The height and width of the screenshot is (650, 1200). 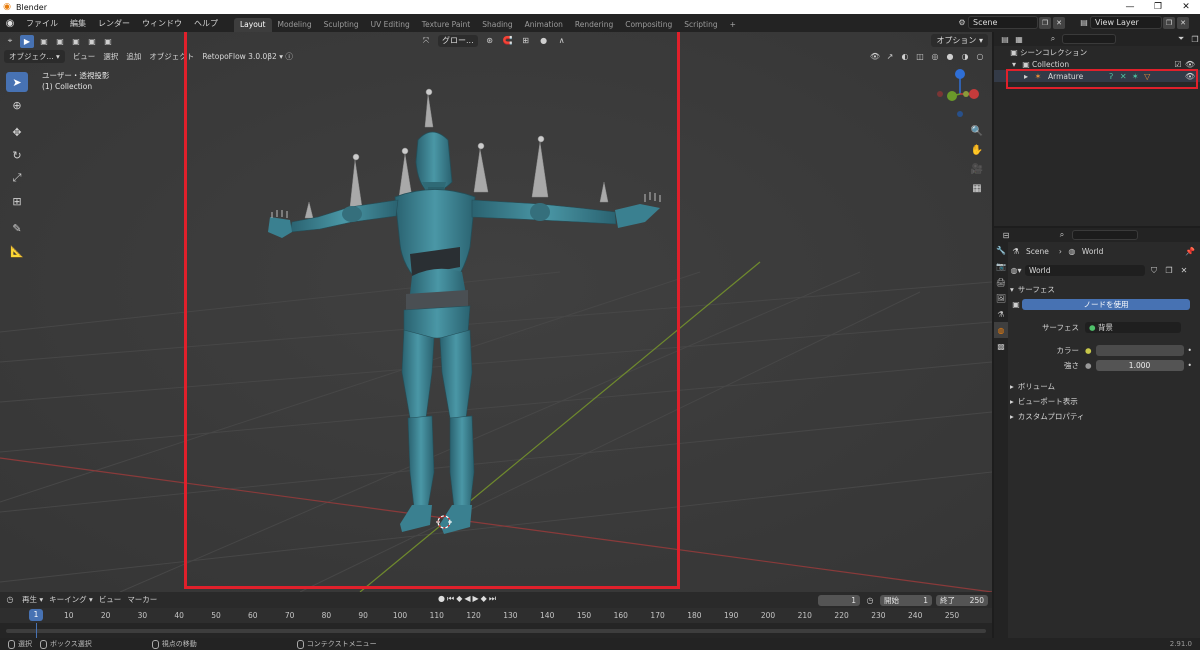 What do you see at coordinates (1001, 314) in the screenshot?
I see `scene-tab-icon: ⚗` at bounding box center [1001, 314].